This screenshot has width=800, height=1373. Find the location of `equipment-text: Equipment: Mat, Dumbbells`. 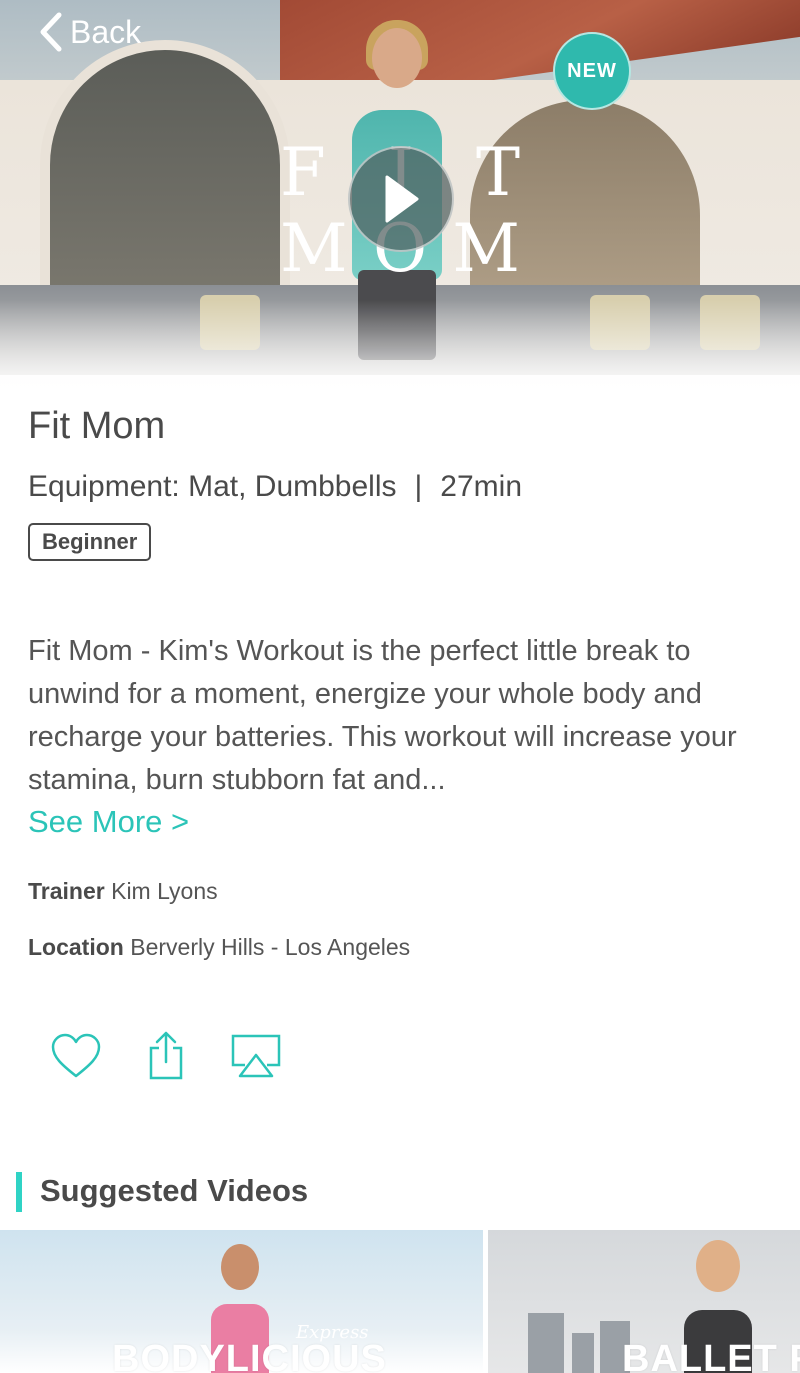

equipment-text: Equipment: Mat, Dumbbells is located at coordinates (212, 486).